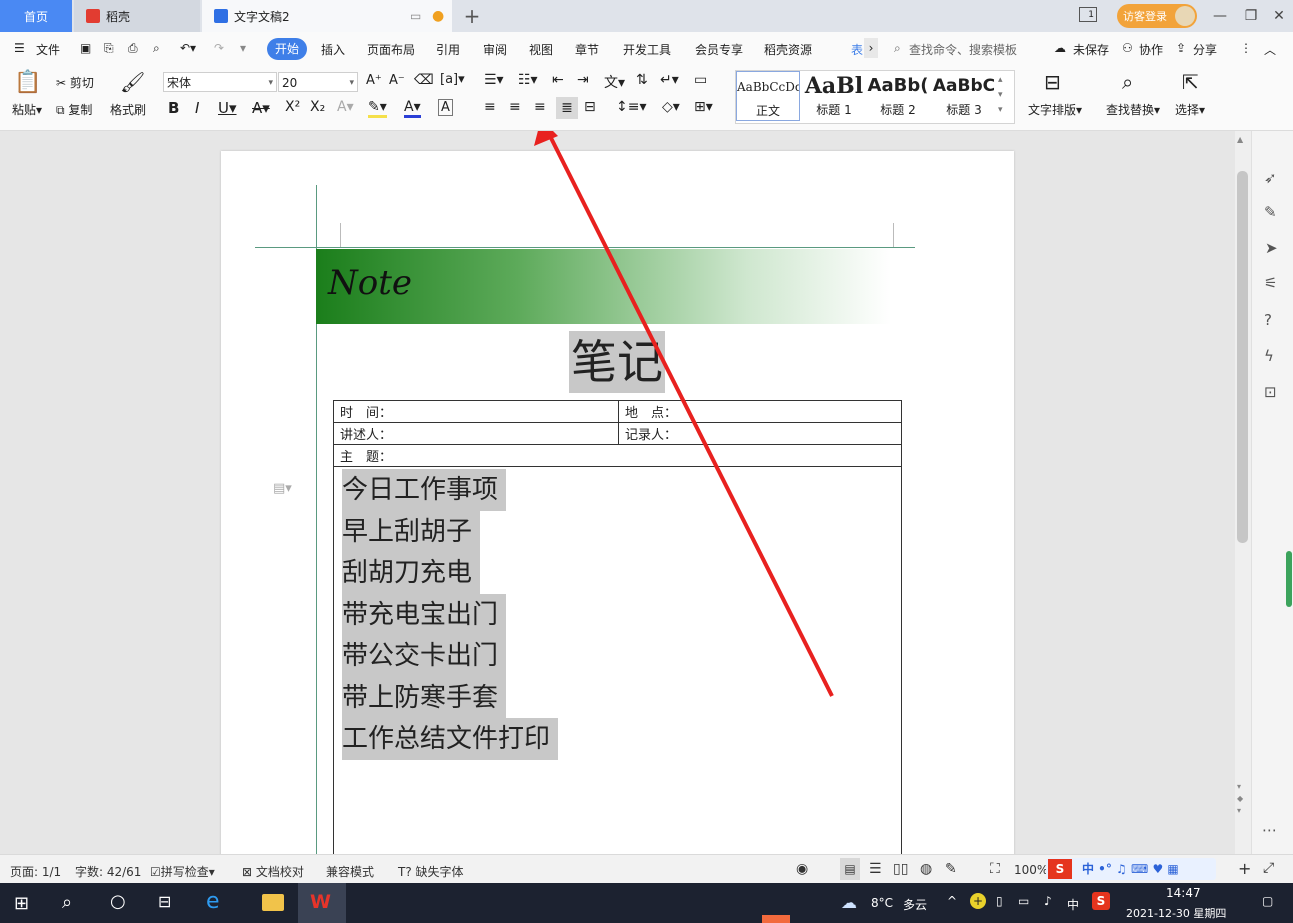 Image resolution: width=1293 pixels, height=923 pixels. What do you see at coordinates (768, 96) in the screenshot?
I see `style-normal: AaBbCcDd 正文` at bounding box center [768, 96].